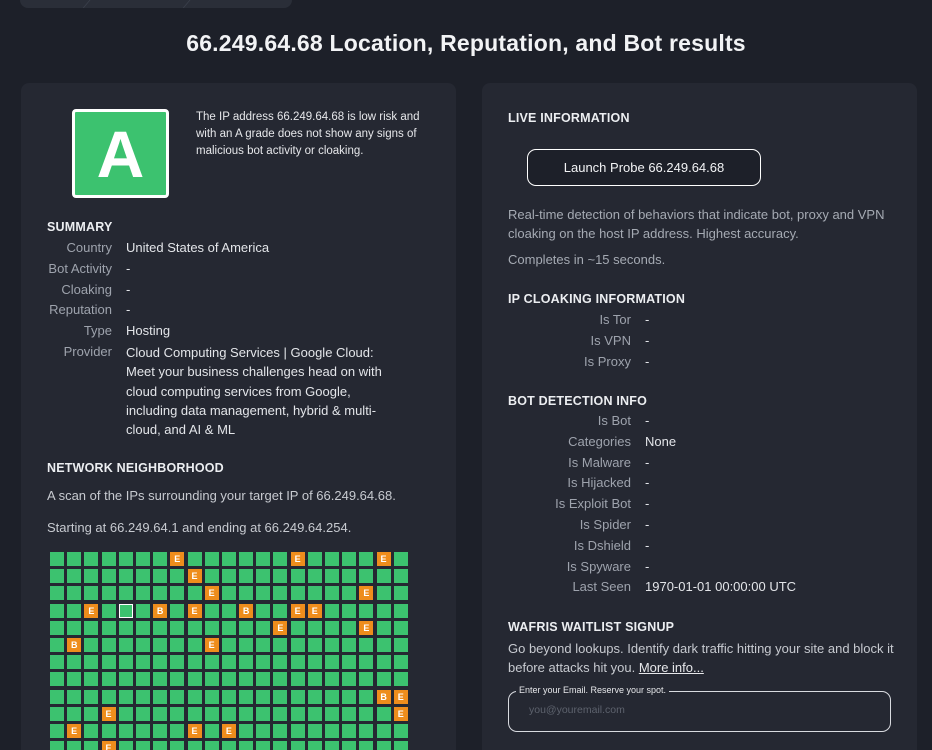  I want to click on target-ip-cell, so click(125, 610).